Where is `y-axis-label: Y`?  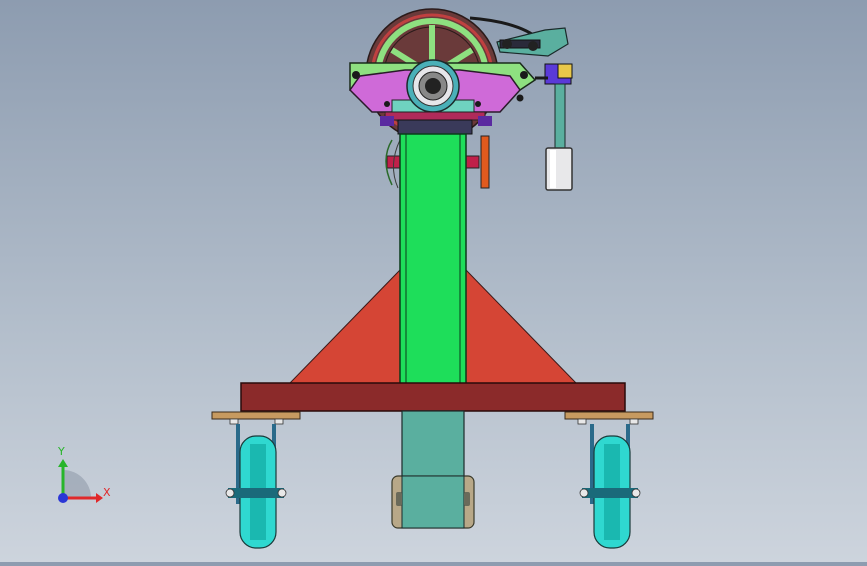
y-axis-label: Y is located at coordinates (61, 451).